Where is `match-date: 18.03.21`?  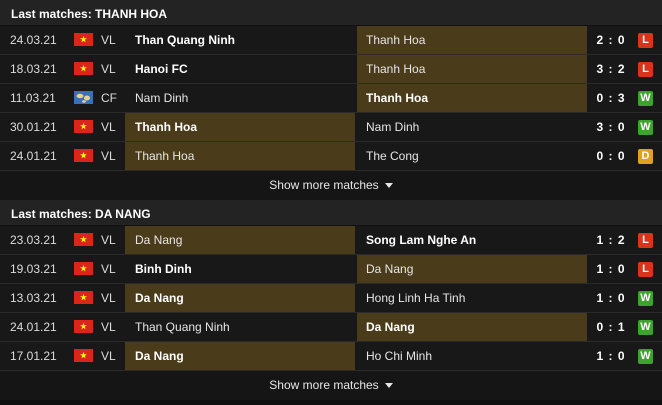
match-date: 18.03.21 is located at coordinates (33, 69).